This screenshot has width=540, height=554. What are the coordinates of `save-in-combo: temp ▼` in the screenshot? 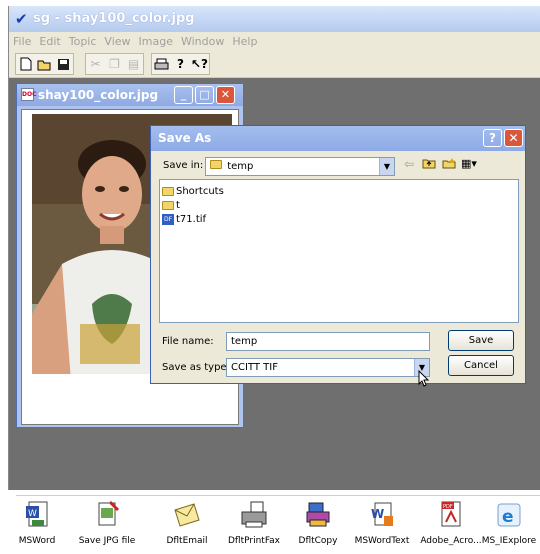 It's located at (300, 166).